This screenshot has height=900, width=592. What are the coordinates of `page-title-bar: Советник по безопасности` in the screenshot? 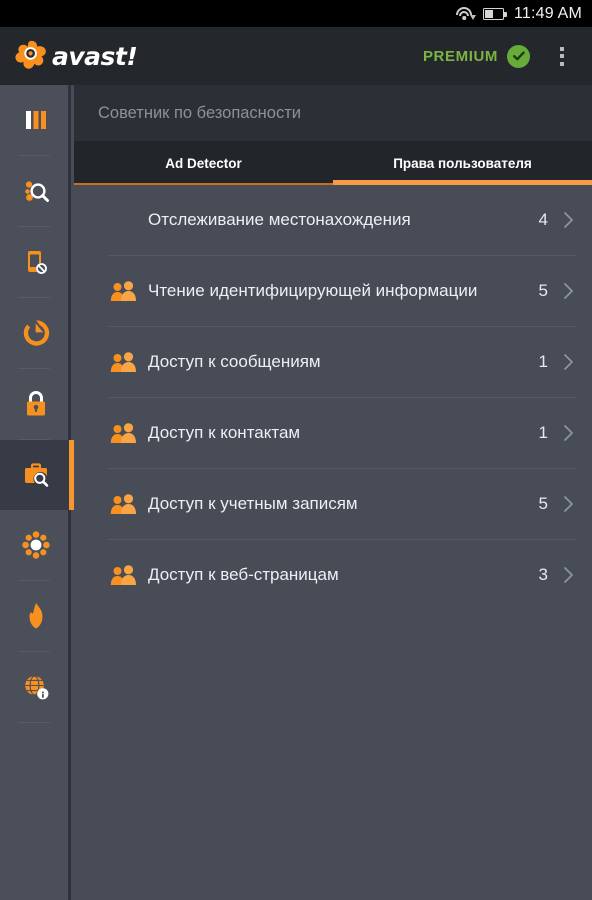 It's located at (333, 113).